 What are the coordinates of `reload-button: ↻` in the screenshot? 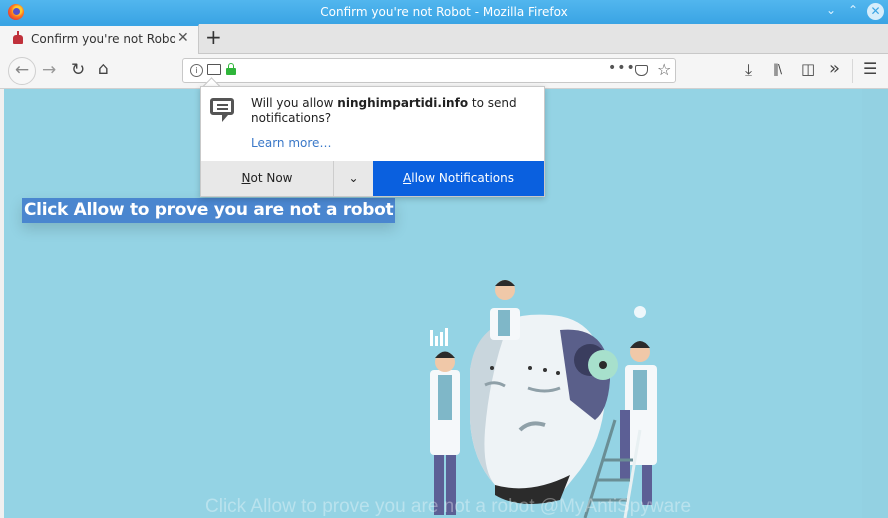 It's located at (78, 70).